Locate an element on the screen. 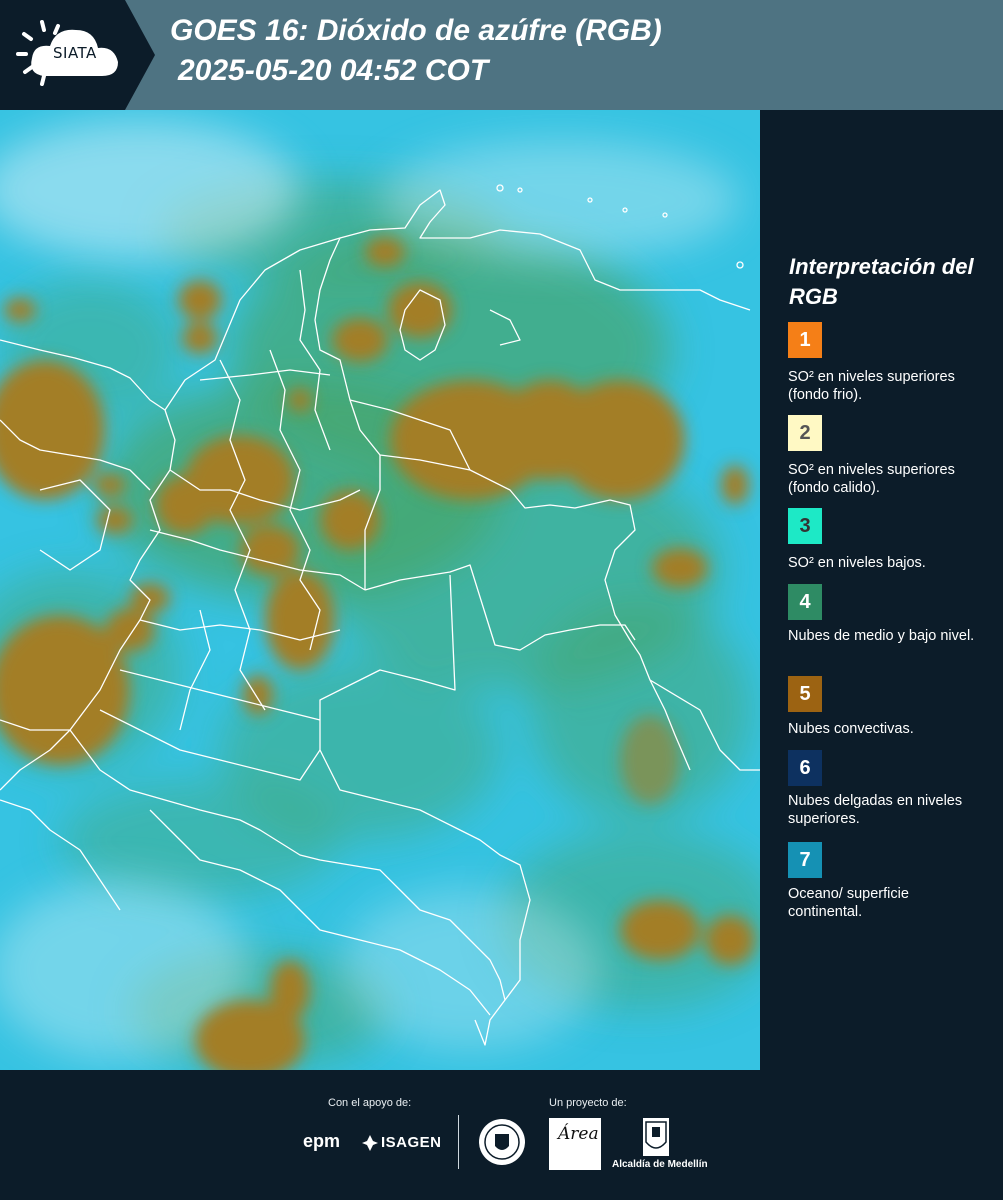 The image size is (1003, 1200). support-label: Con el apoyo de: is located at coordinates (370, 1103).